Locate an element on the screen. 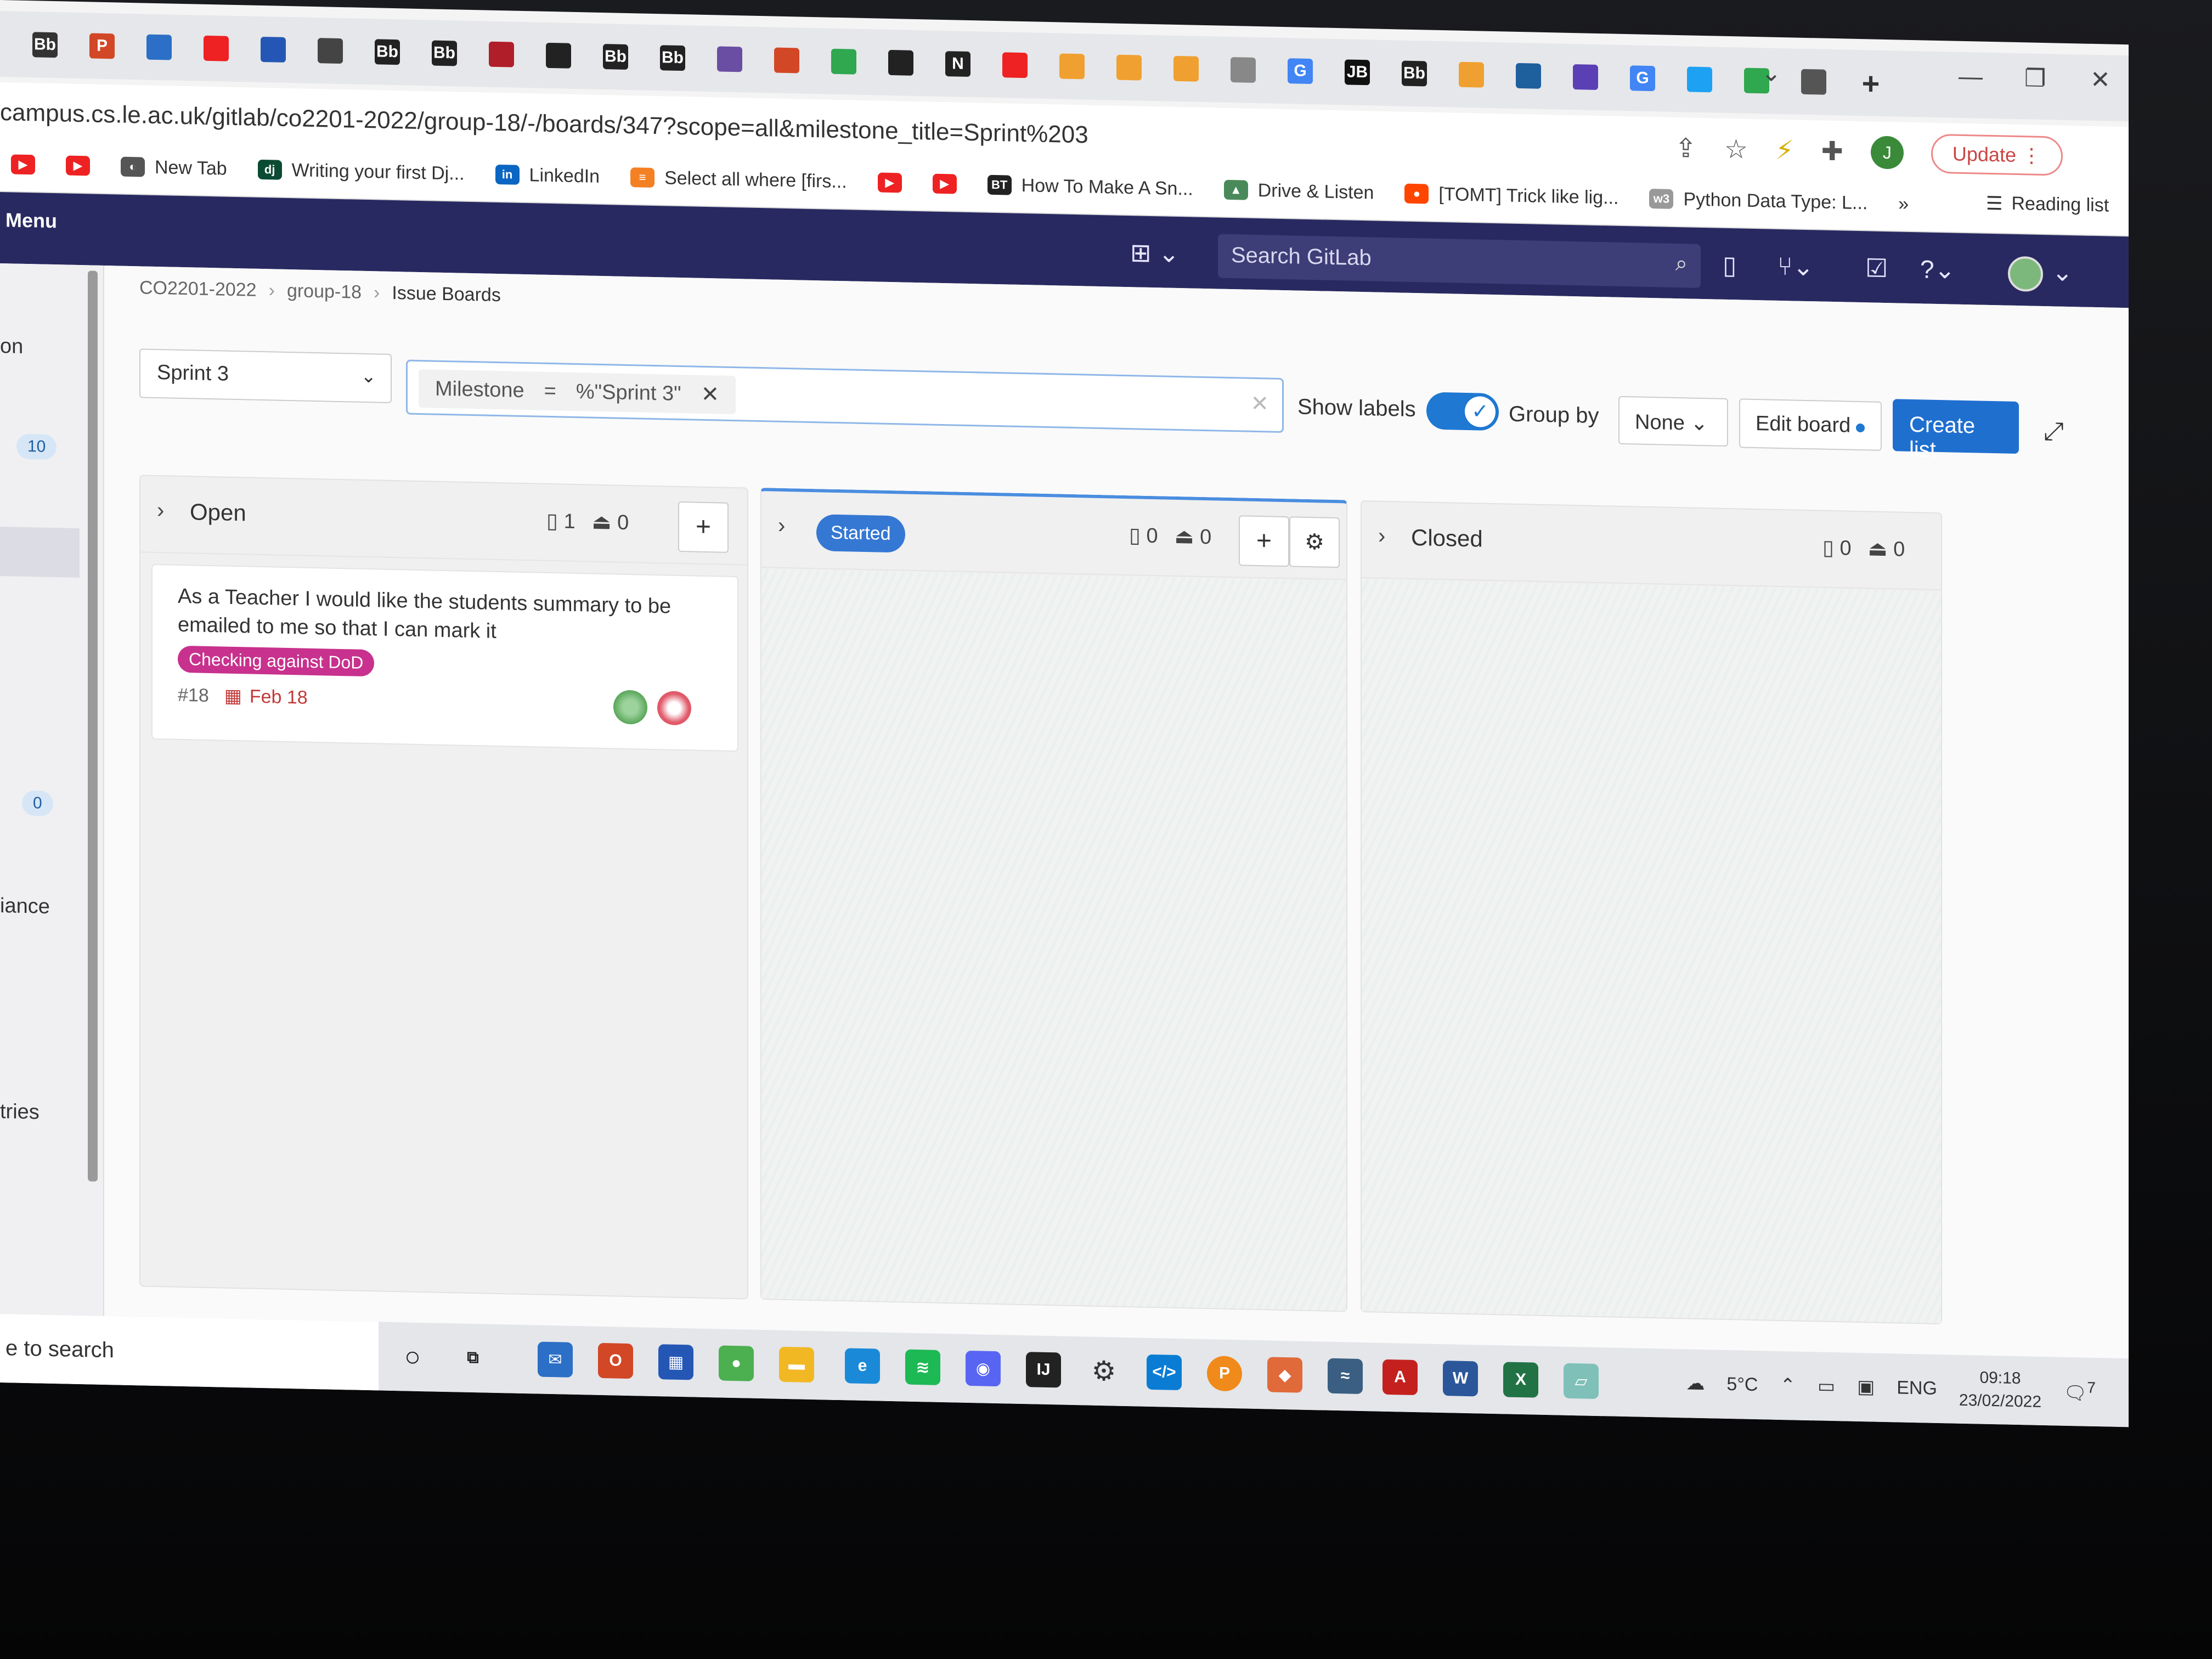  settings-gear-icon: ⚙ is located at coordinates (1103, 1371).